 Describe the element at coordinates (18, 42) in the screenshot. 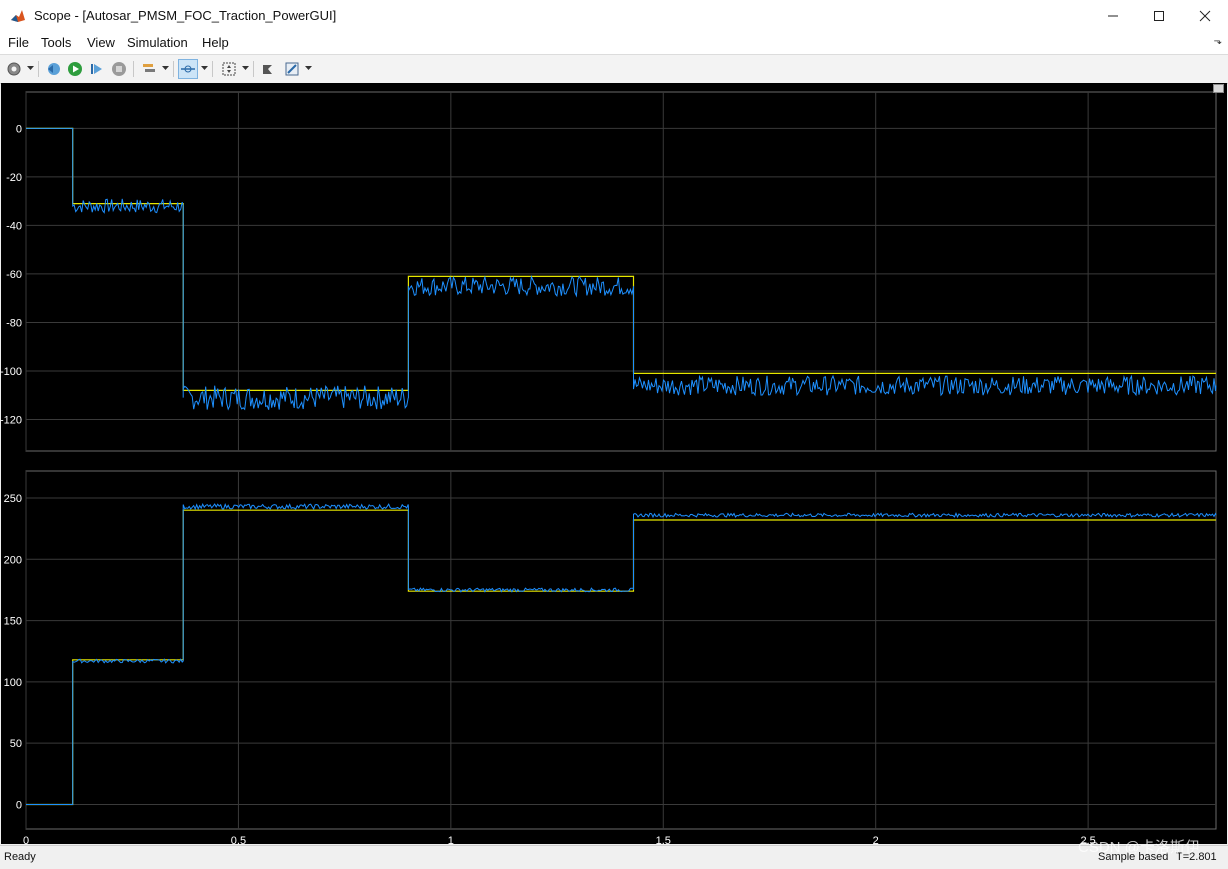

I see `menu-file: File` at that location.